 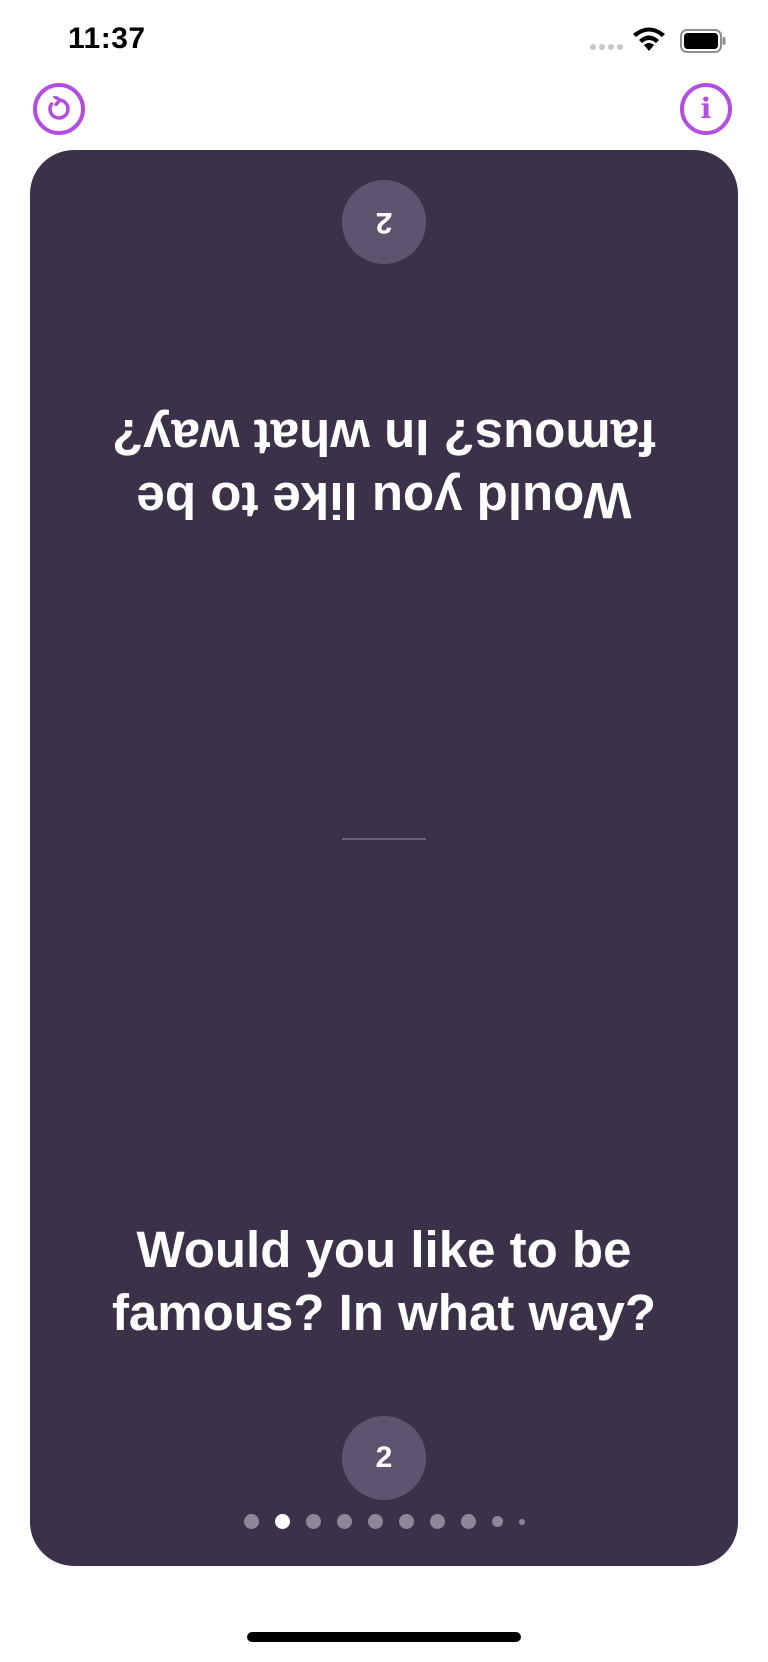 What do you see at coordinates (384, 839) in the screenshot?
I see `card-divider` at bounding box center [384, 839].